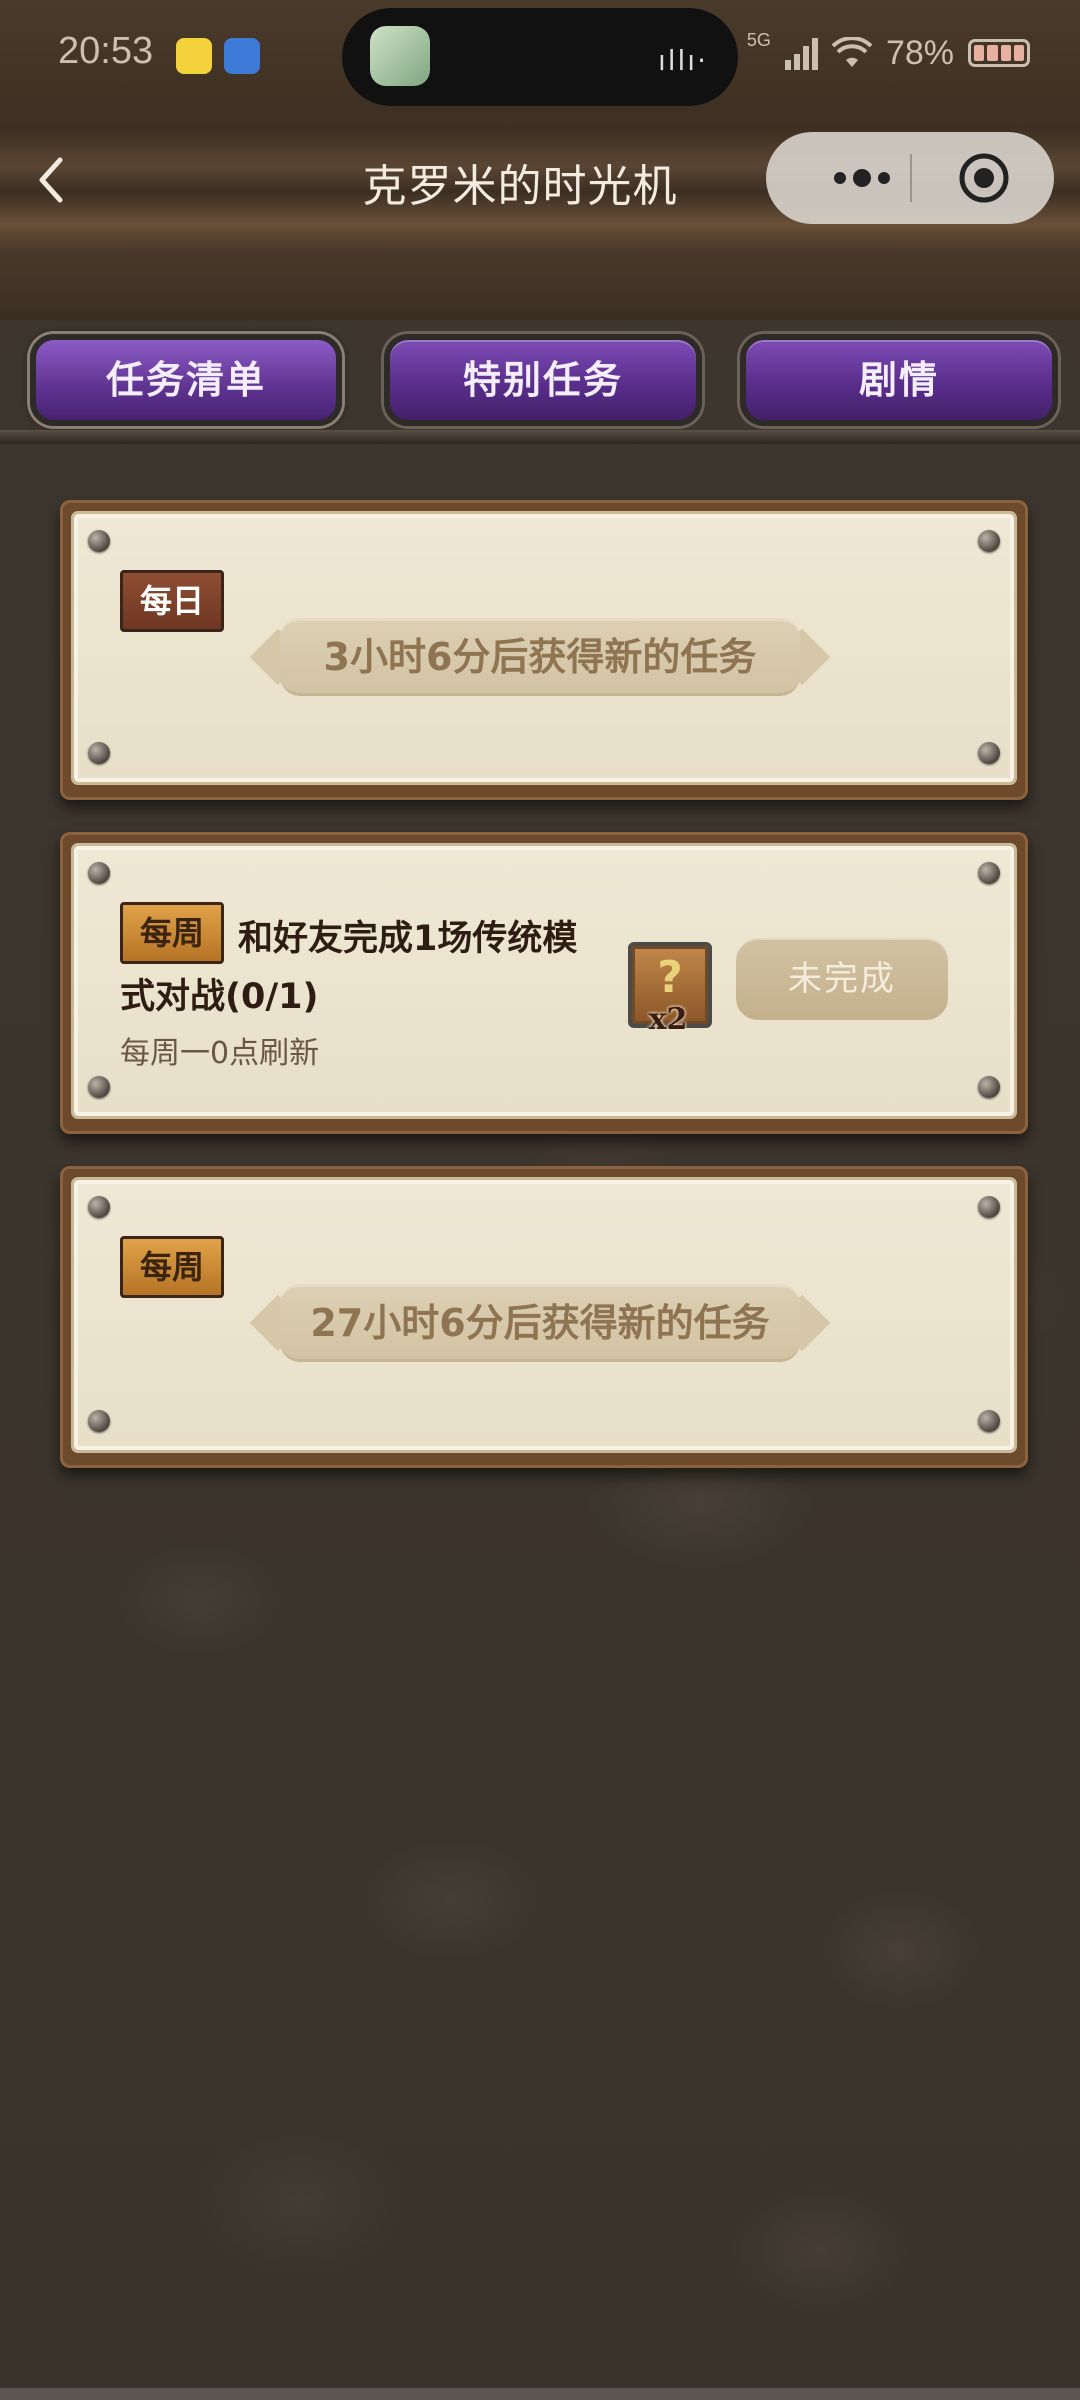  I want to click on more-options-icon, so click(861, 178).